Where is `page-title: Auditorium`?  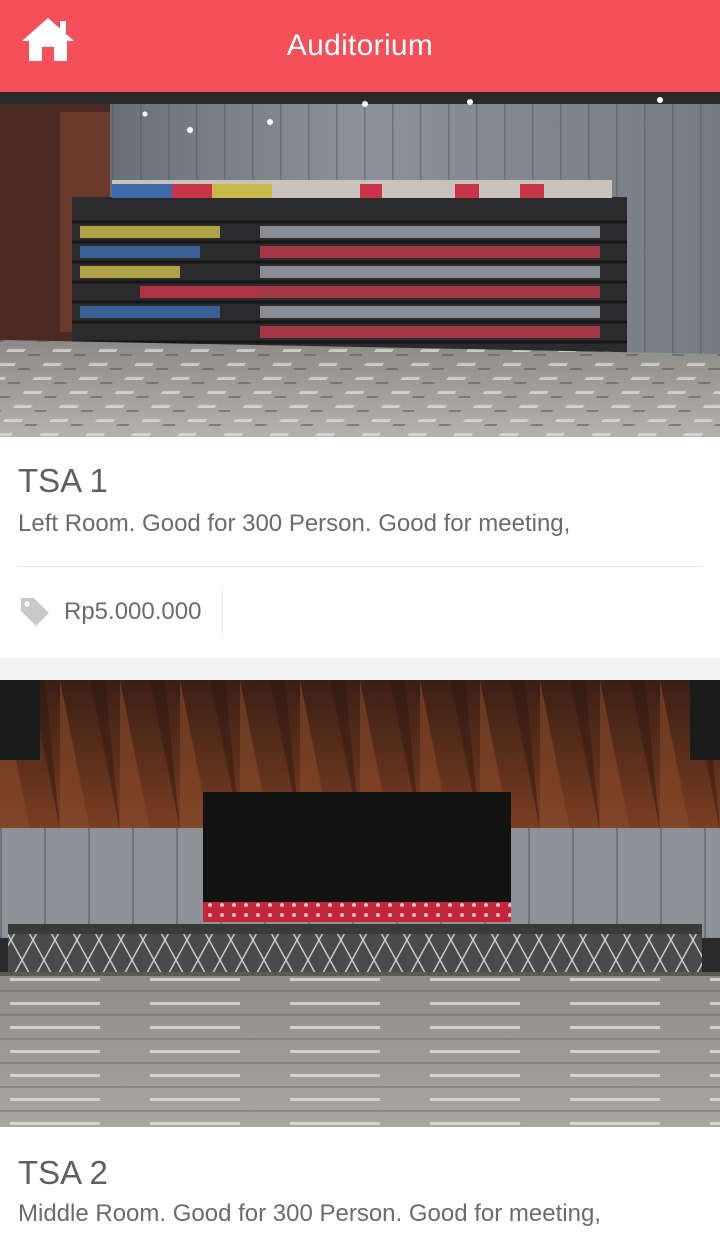
page-title: Auditorium is located at coordinates (360, 45).